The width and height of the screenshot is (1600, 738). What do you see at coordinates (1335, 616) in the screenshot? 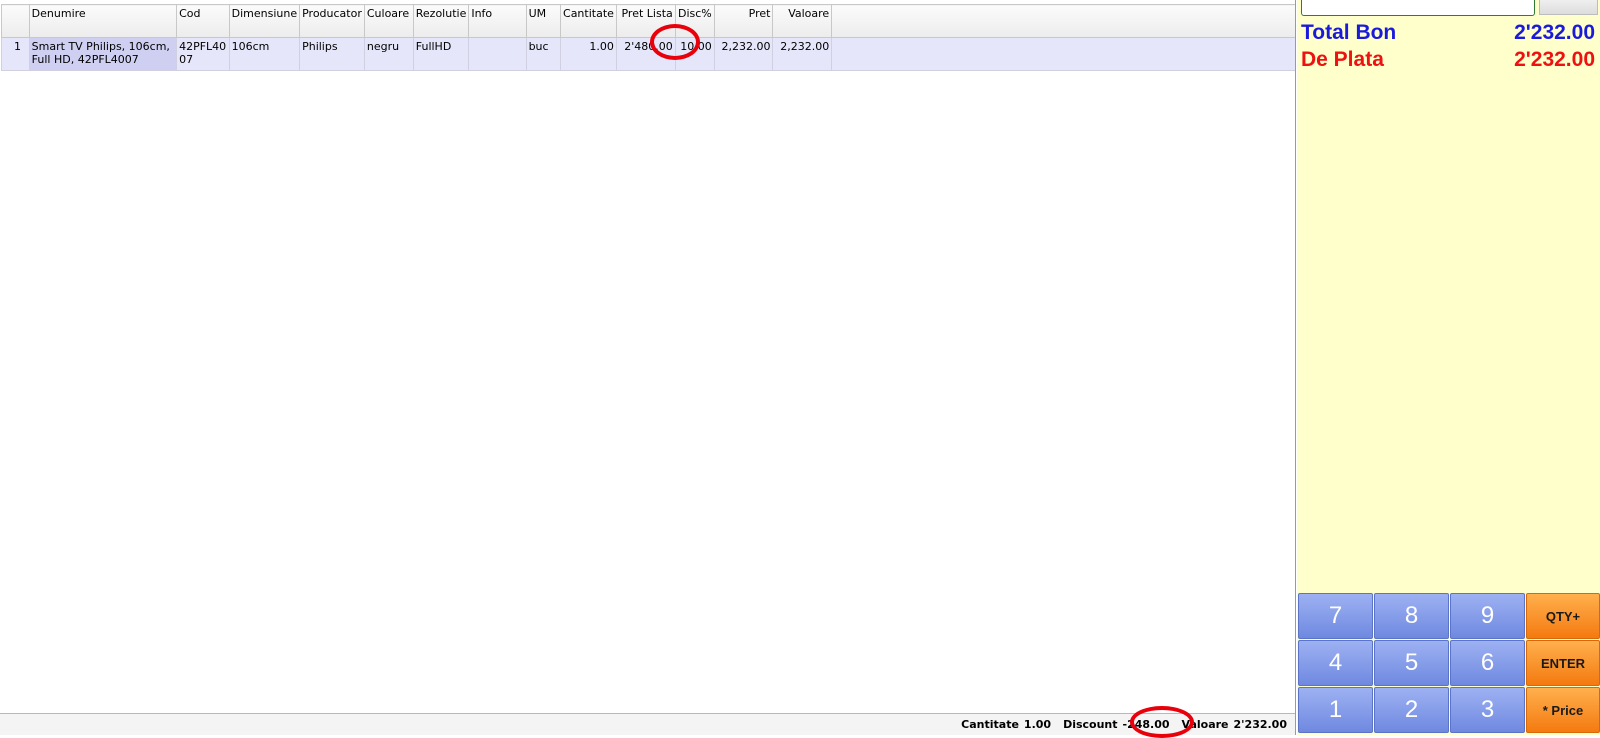
I see `key-7: 7` at bounding box center [1335, 616].